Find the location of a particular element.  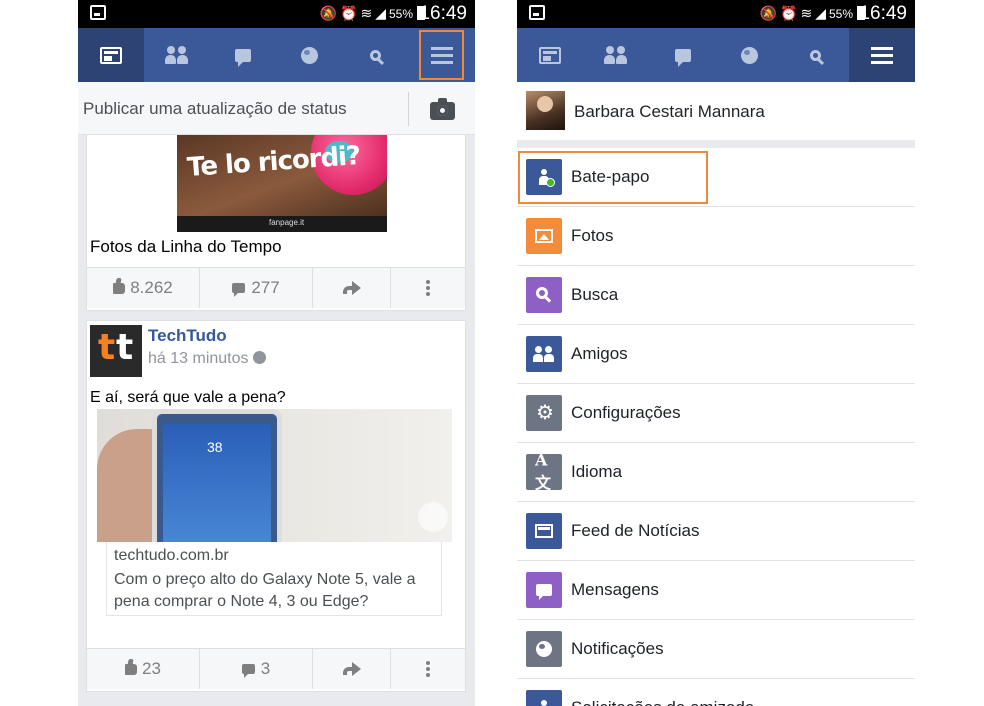

profile-row: Barbara Cestari Mannara is located at coordinates (716, 111).